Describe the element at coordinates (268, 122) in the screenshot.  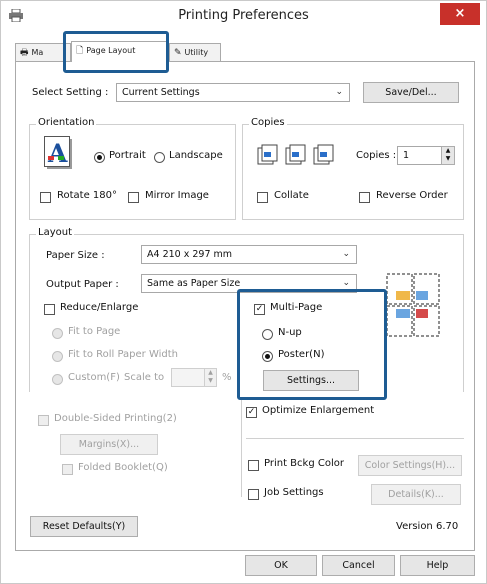
I see `copies-group-label: Copies` at that location.